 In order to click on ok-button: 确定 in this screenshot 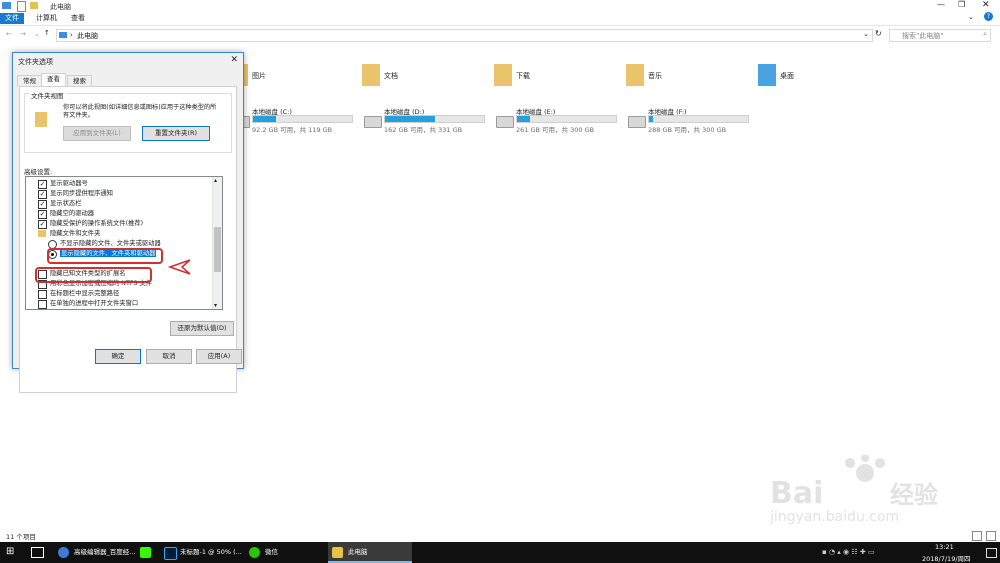, I will do `click(118, 356)`.